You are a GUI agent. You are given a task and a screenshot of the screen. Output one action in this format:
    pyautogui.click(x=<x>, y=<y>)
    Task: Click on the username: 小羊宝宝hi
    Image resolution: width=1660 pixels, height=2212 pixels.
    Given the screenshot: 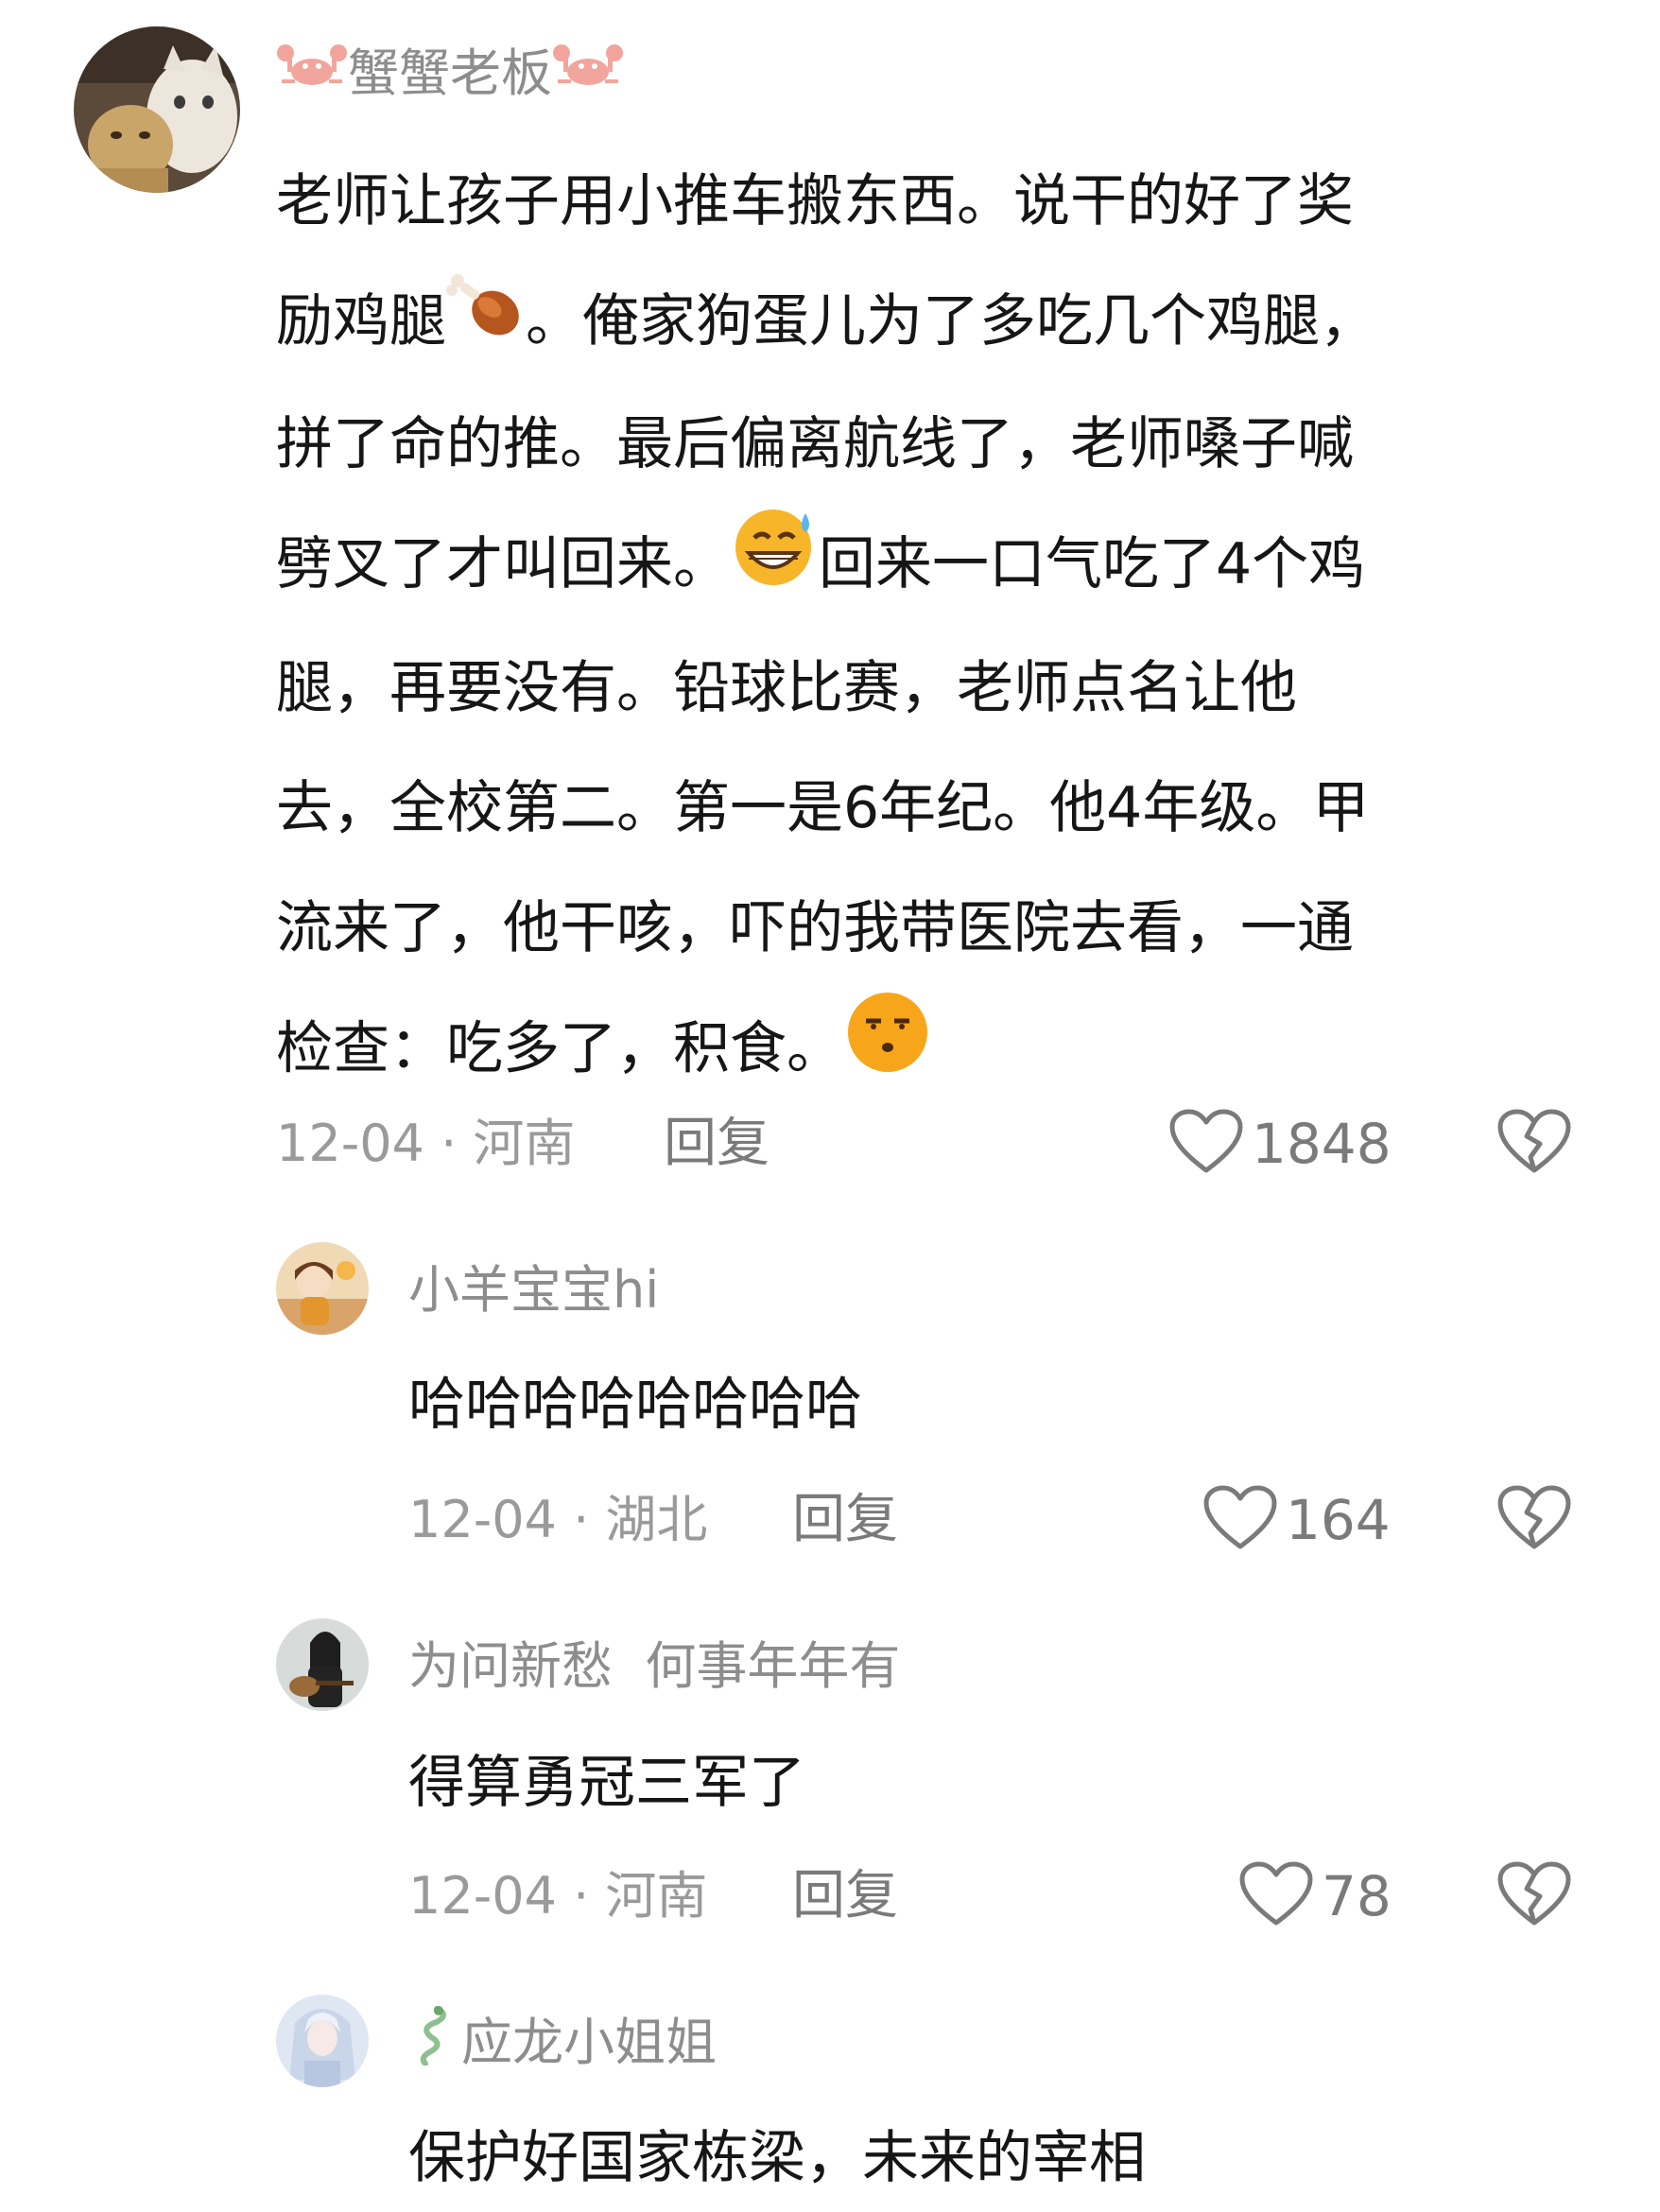 What is the action you would take?
    pyautogui.click(x=533, y=1290)
    